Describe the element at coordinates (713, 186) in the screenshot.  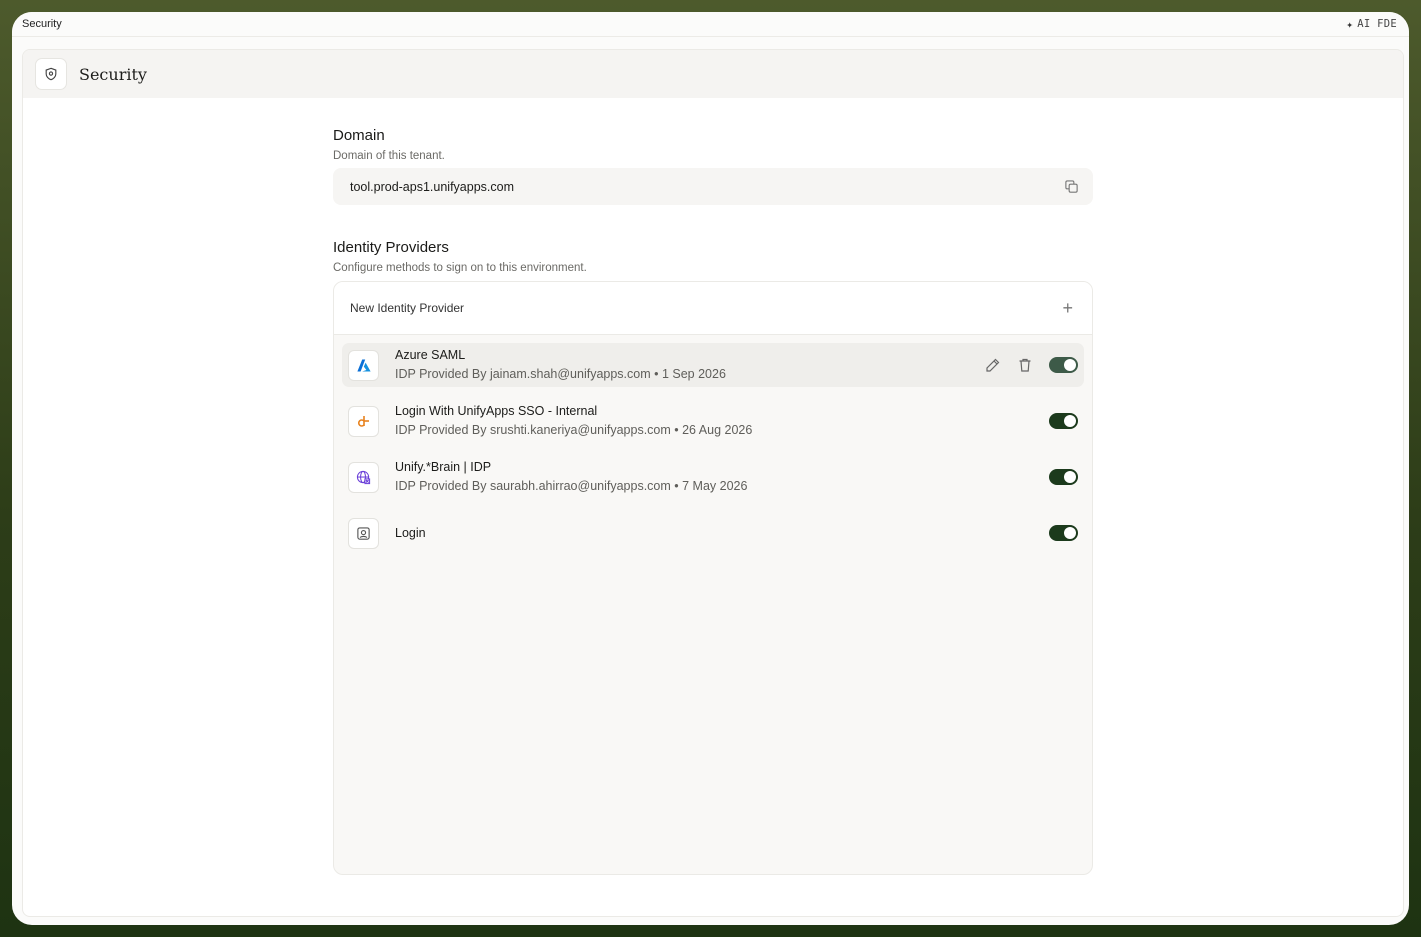
I see `domain-field: tool.prod-aps1.unifyapps.com` at that location.